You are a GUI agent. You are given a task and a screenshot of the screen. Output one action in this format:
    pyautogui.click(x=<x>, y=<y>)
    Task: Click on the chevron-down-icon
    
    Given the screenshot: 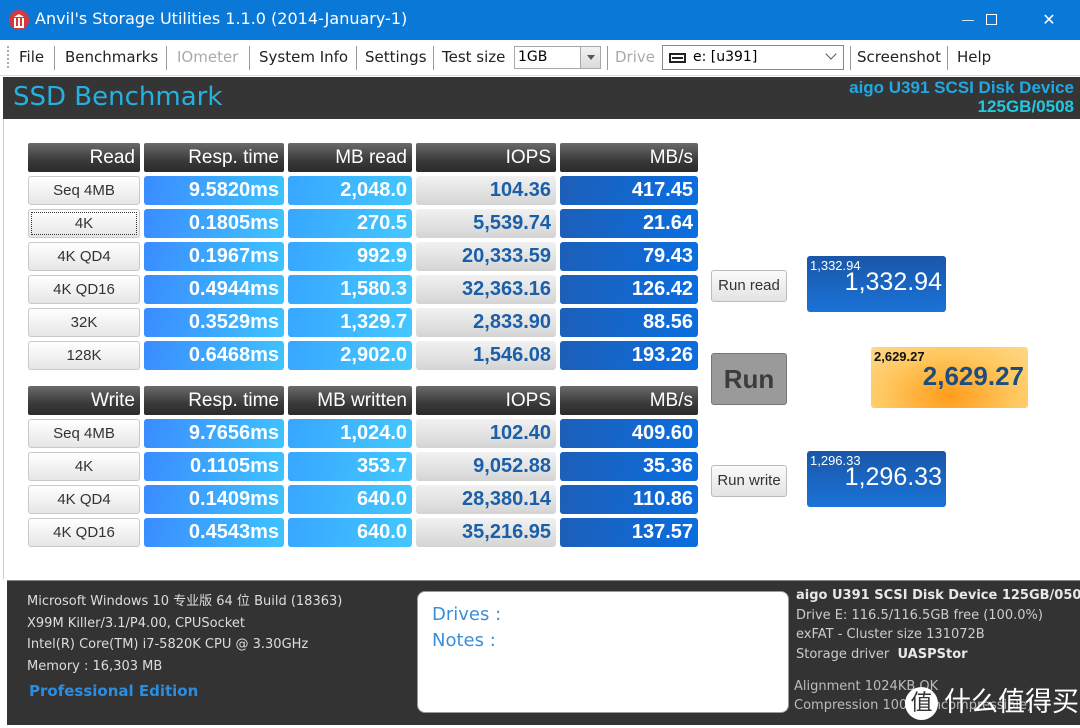 What is the action you would take?
    pyautogui.click(x=831, y=54)
    